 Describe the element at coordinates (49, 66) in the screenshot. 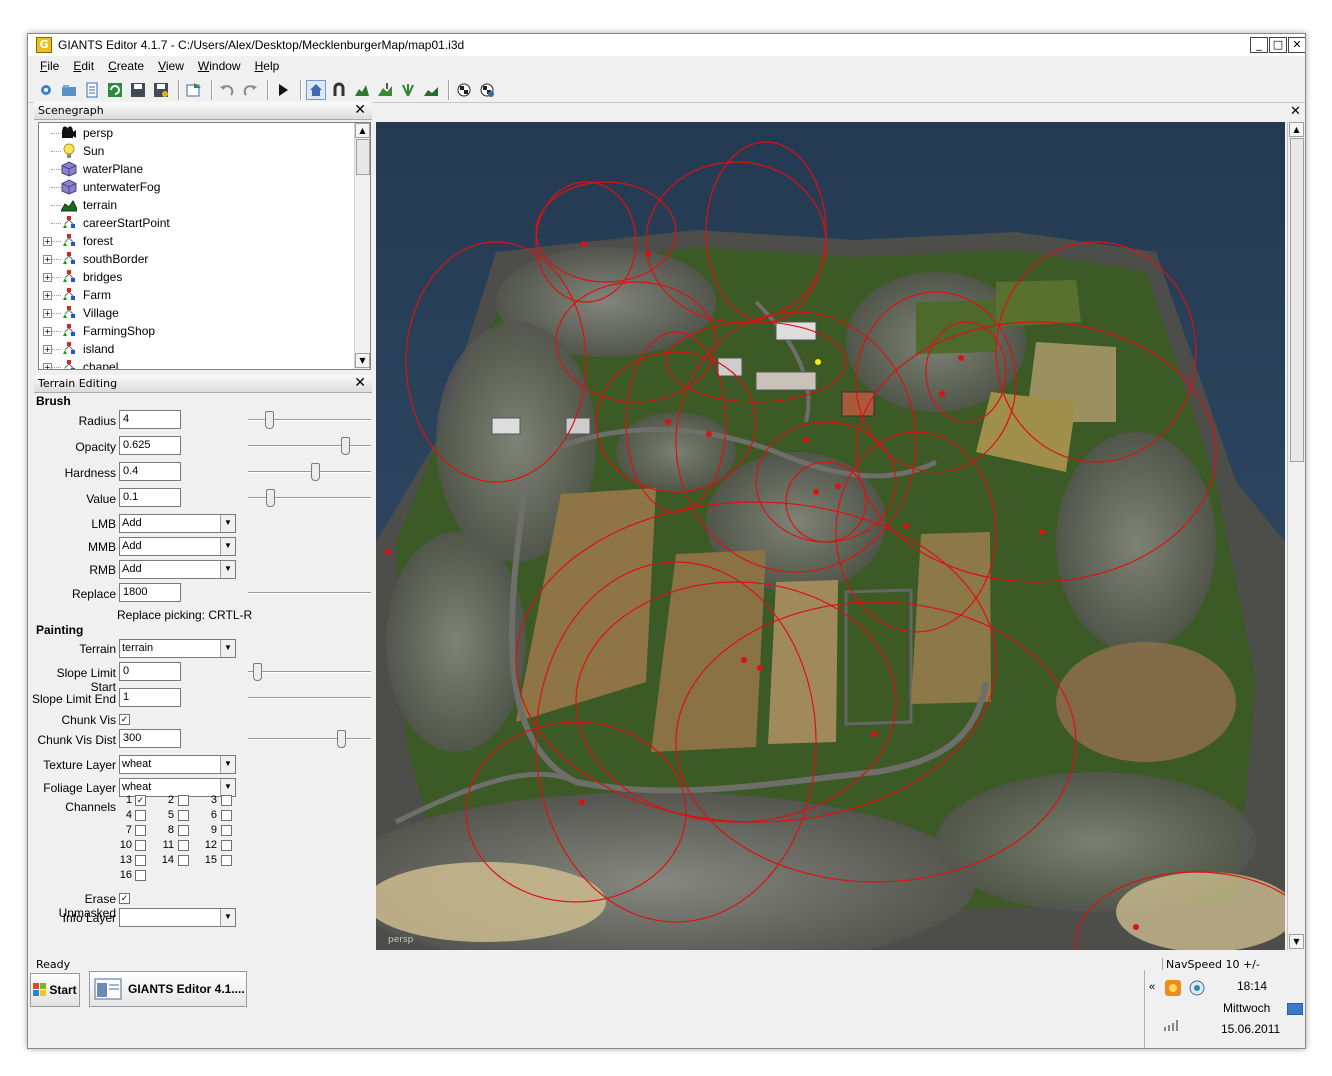

I see `menu-file: File` at that location.